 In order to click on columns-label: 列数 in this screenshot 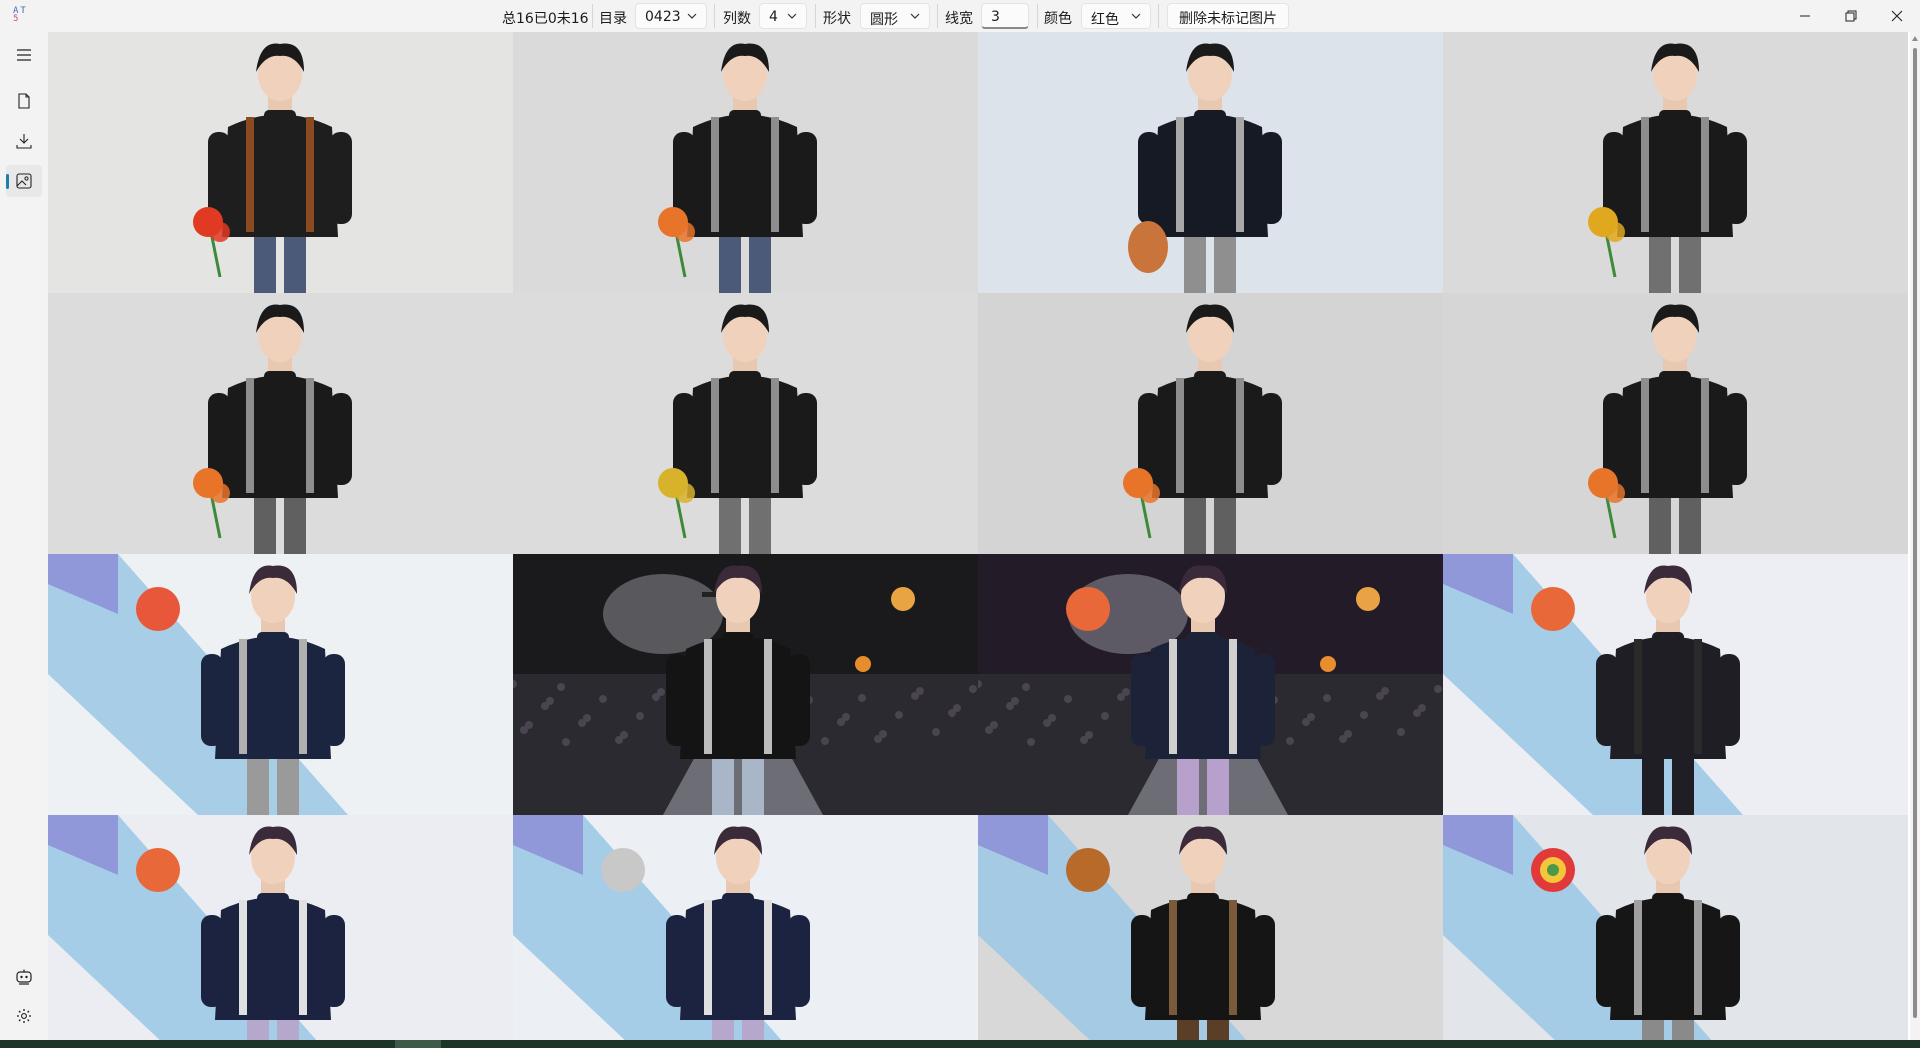, I will do `click(737, 19)`.